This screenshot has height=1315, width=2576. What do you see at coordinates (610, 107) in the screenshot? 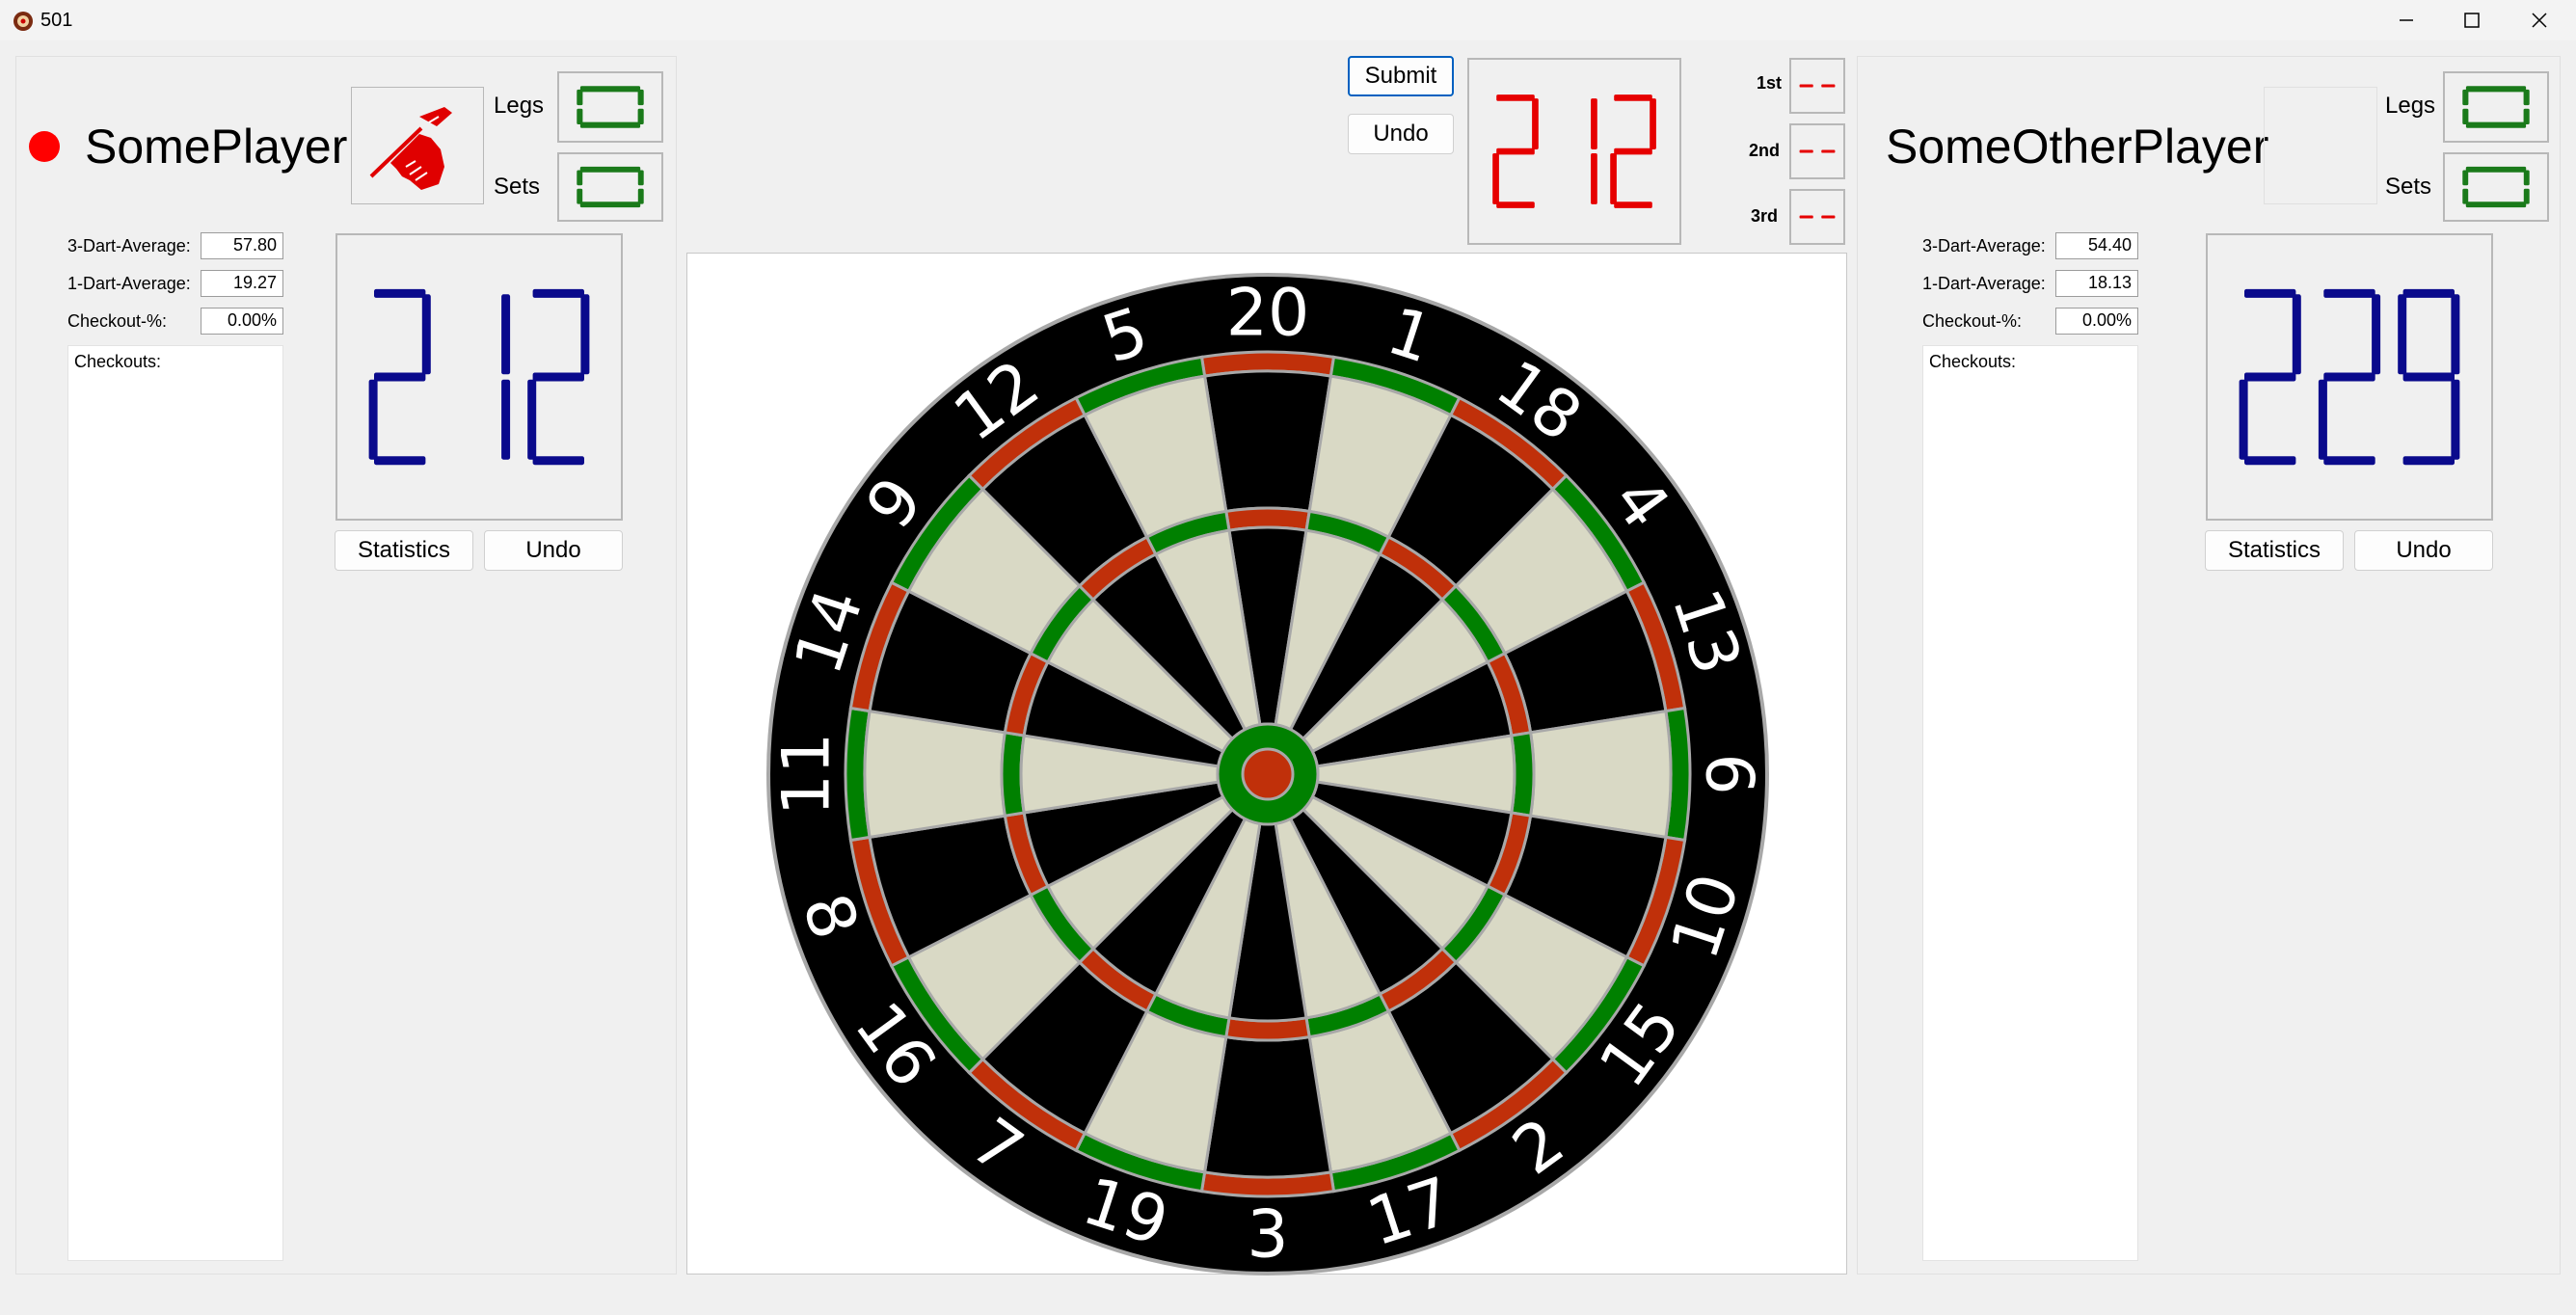
I see `player1-legs-display: 0` at bounding box center [610, 107].